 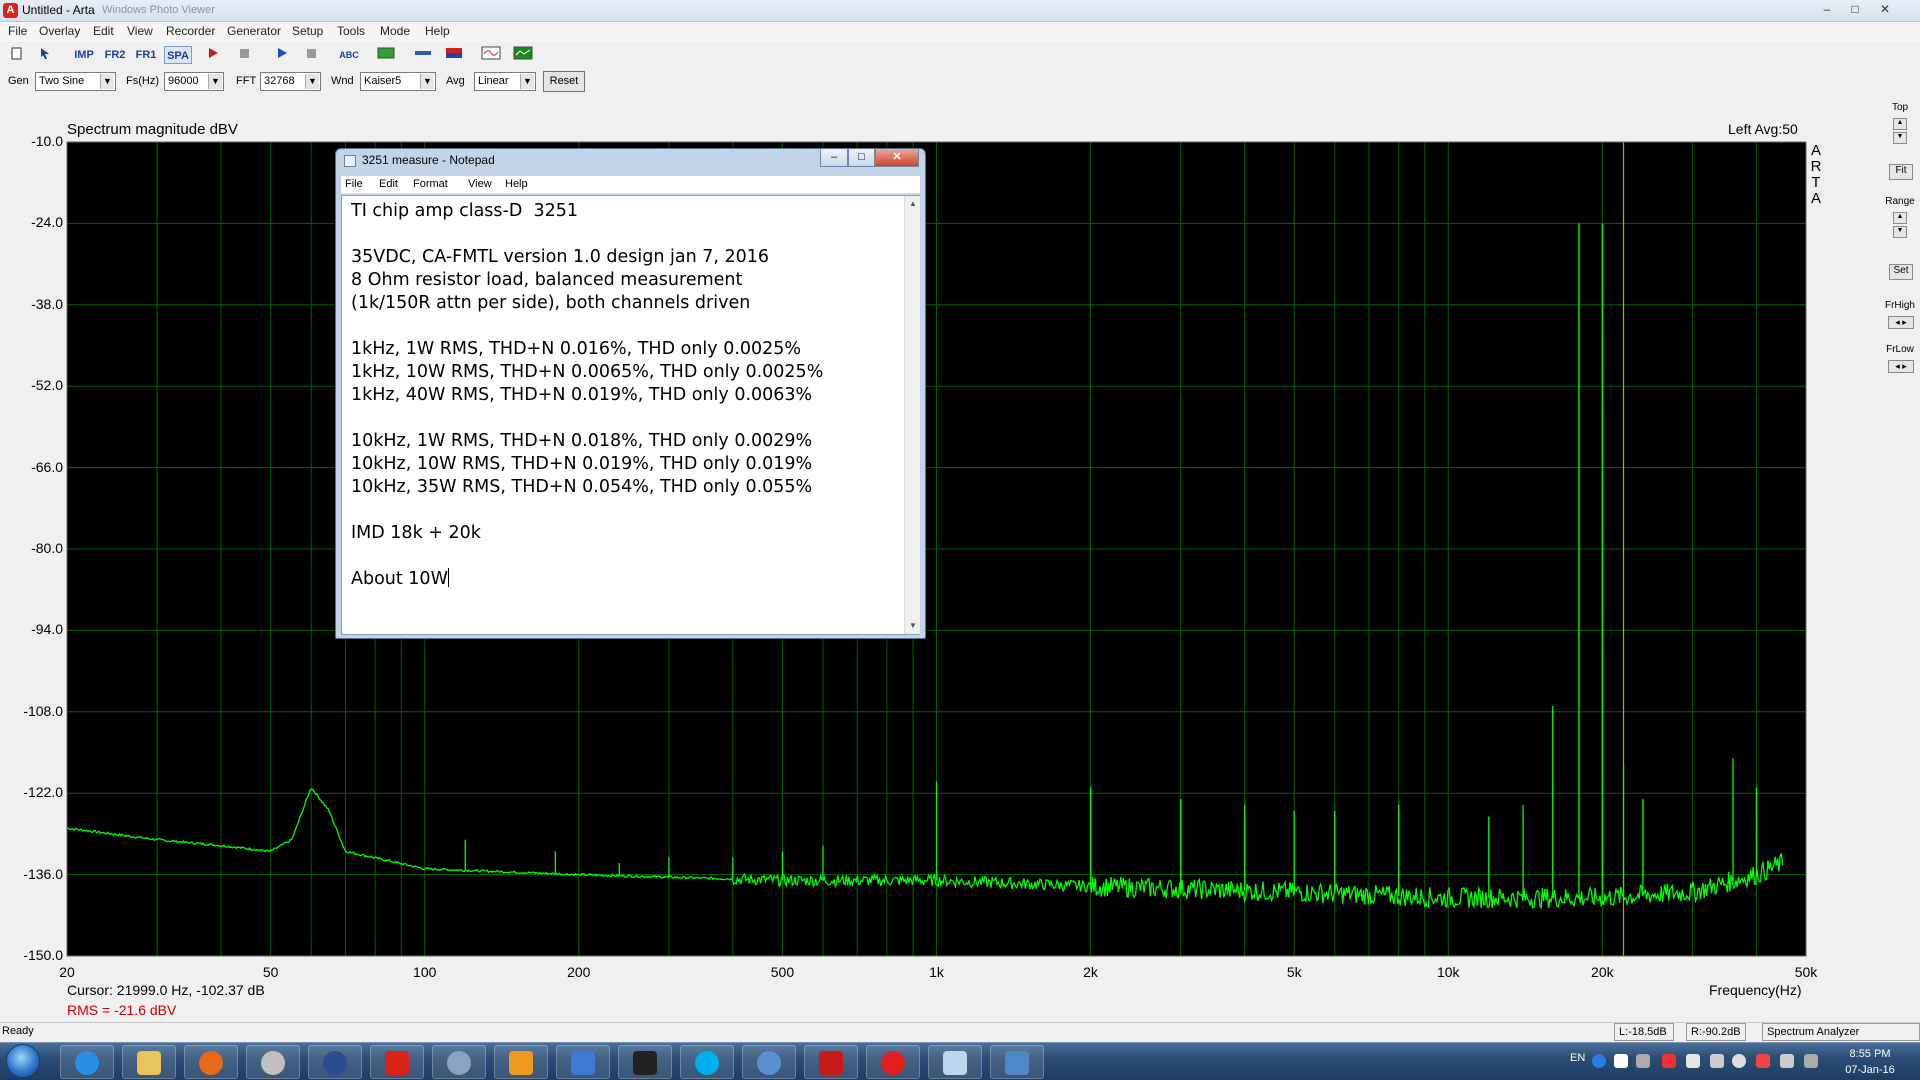 I want to click on wnd-select: Kaiser5 ▼, so click(x=398, y=81).